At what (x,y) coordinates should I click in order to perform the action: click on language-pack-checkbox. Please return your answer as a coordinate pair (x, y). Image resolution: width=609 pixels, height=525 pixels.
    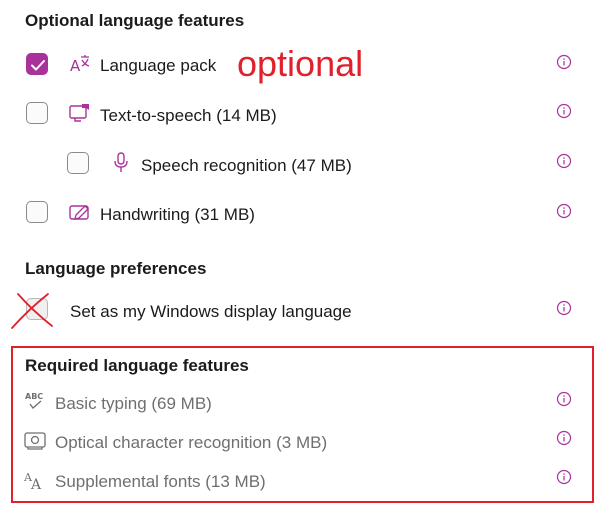
    Looking at the image, I should click on (37, 64).